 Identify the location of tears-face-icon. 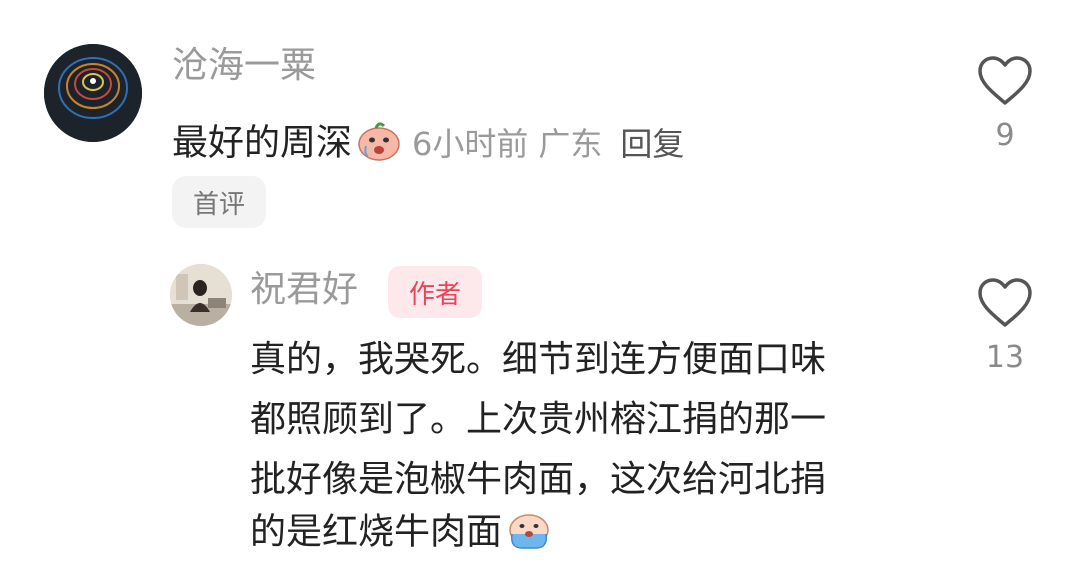
(529, 533).